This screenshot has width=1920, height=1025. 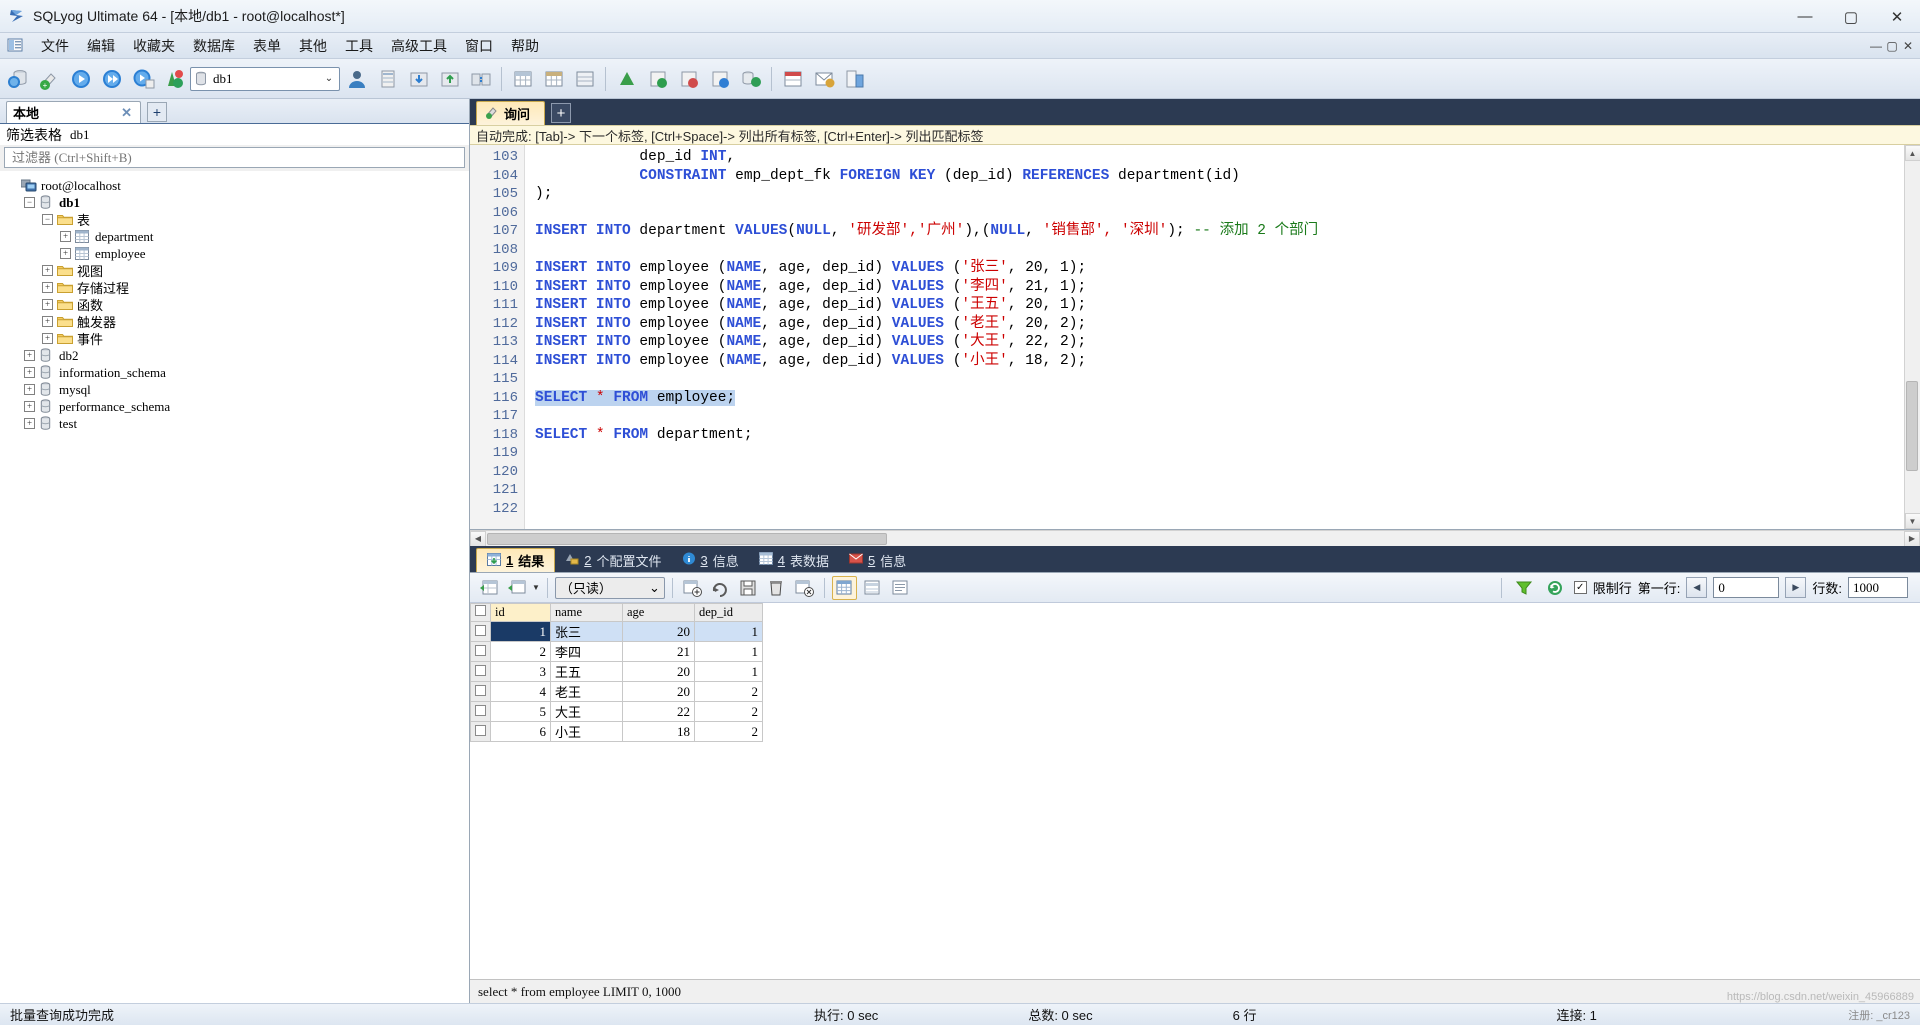 What do you see at coordinates (234, 406) in the screenshot?
I see `tree-node-performance-schema: + performance_schema` at bounding box center [234, 406].